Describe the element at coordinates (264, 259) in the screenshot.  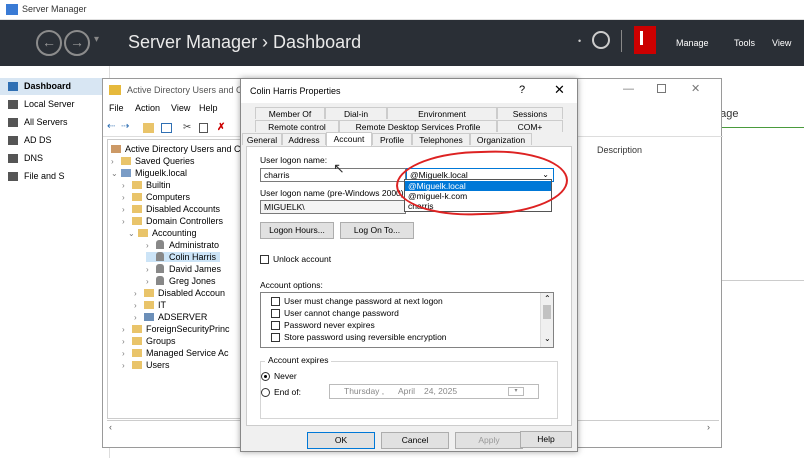
I see `unlock-account-checkbox` at that location.